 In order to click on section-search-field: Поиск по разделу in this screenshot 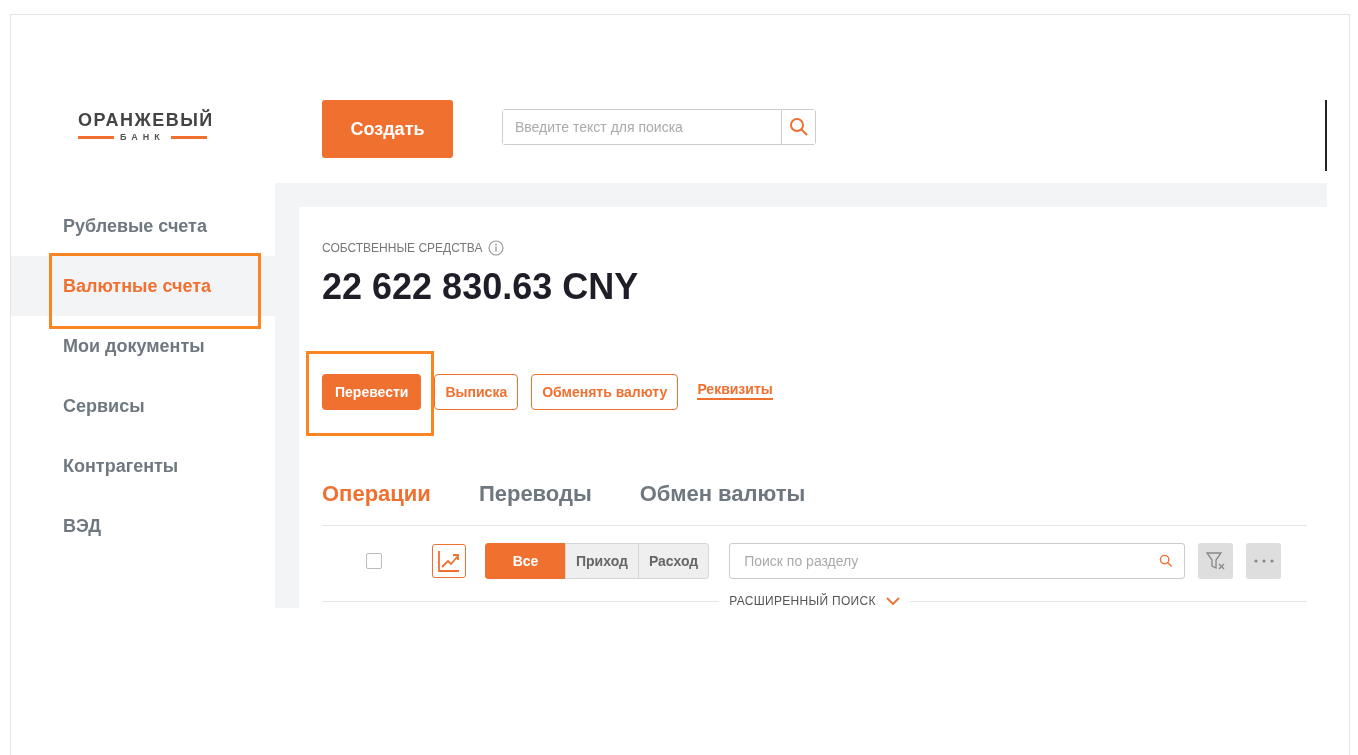, I will do `click(957, 561)`.